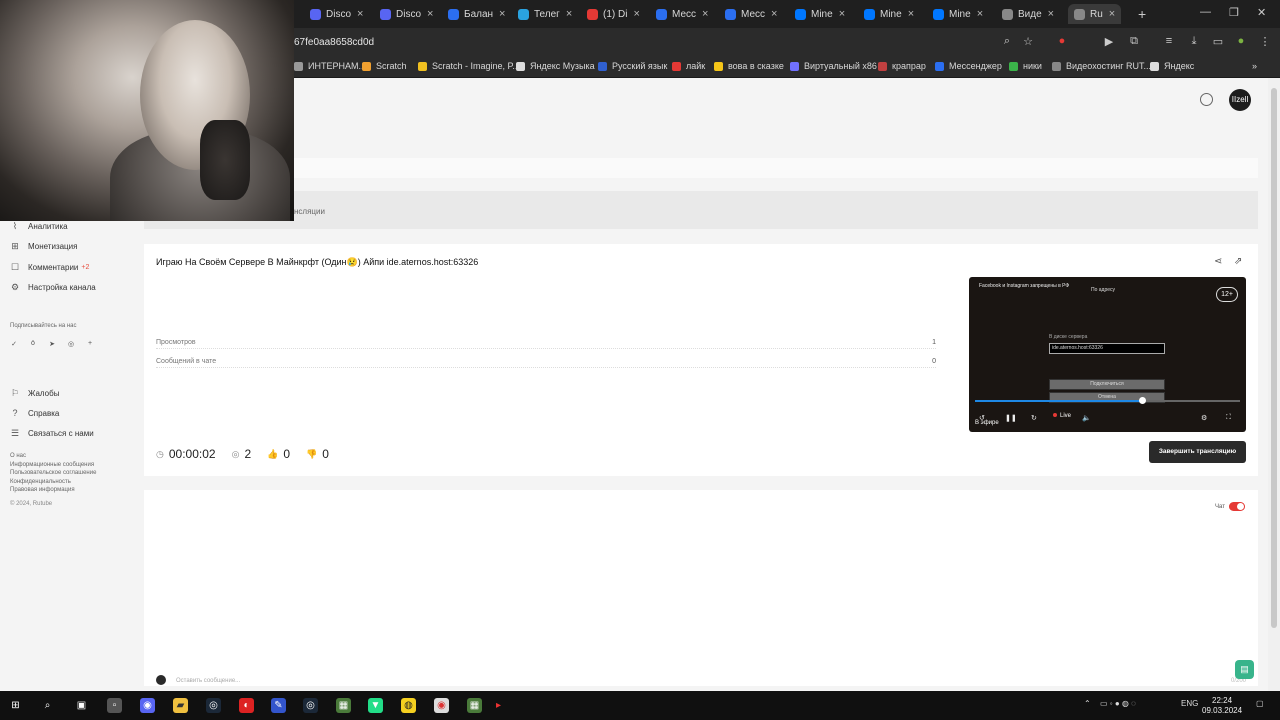 Image resolution: width=1280 pixels, height=720 pixels. Describe the element at coordinates (15, 705) in the screenshot. I see `start-icon: ⊞` at that location.